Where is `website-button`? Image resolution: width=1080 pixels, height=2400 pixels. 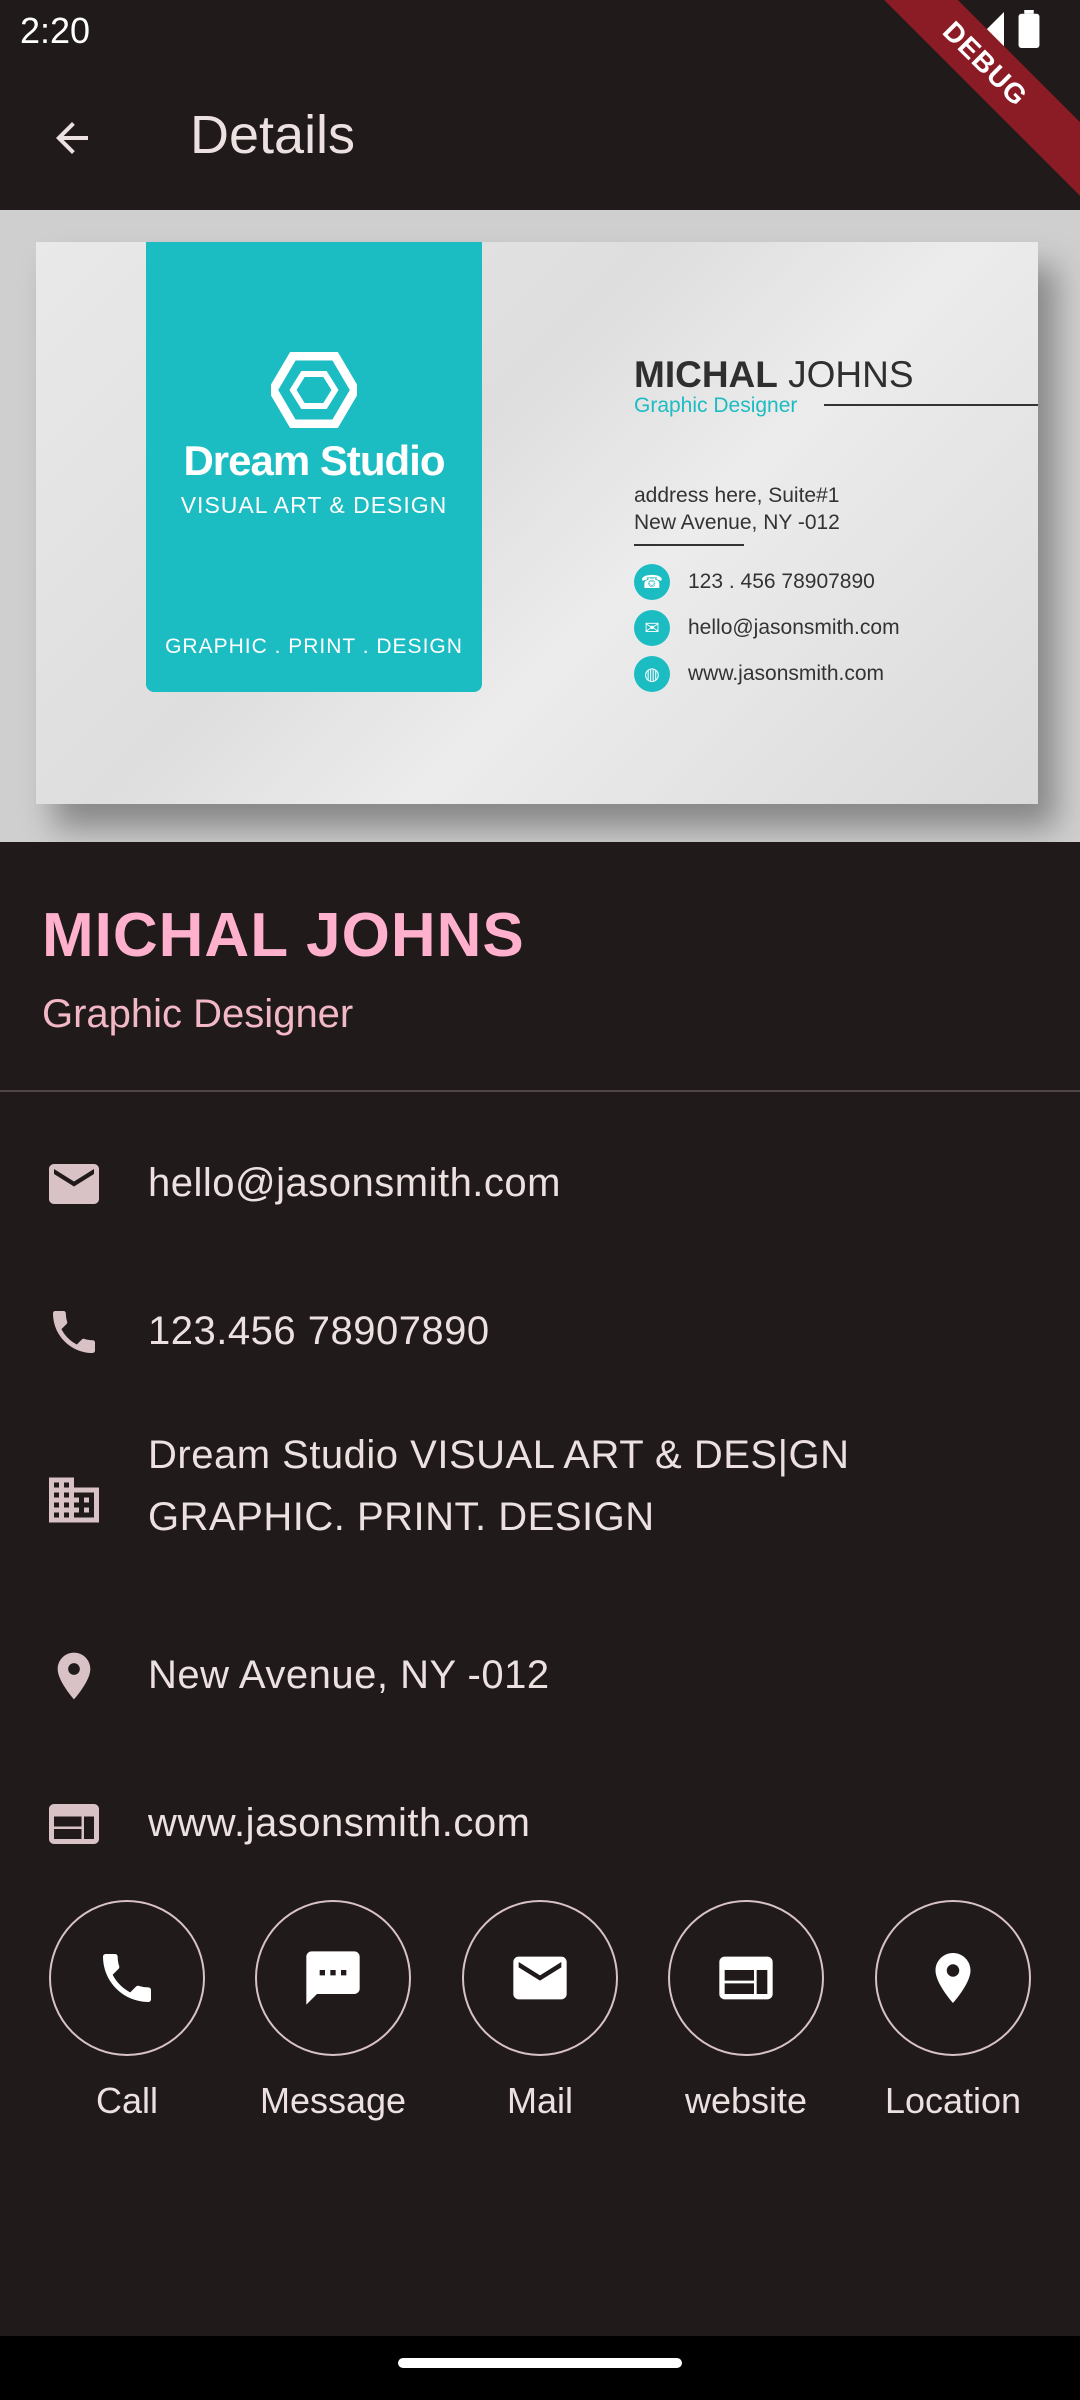
website-button is located at coordinates (746, 1978).